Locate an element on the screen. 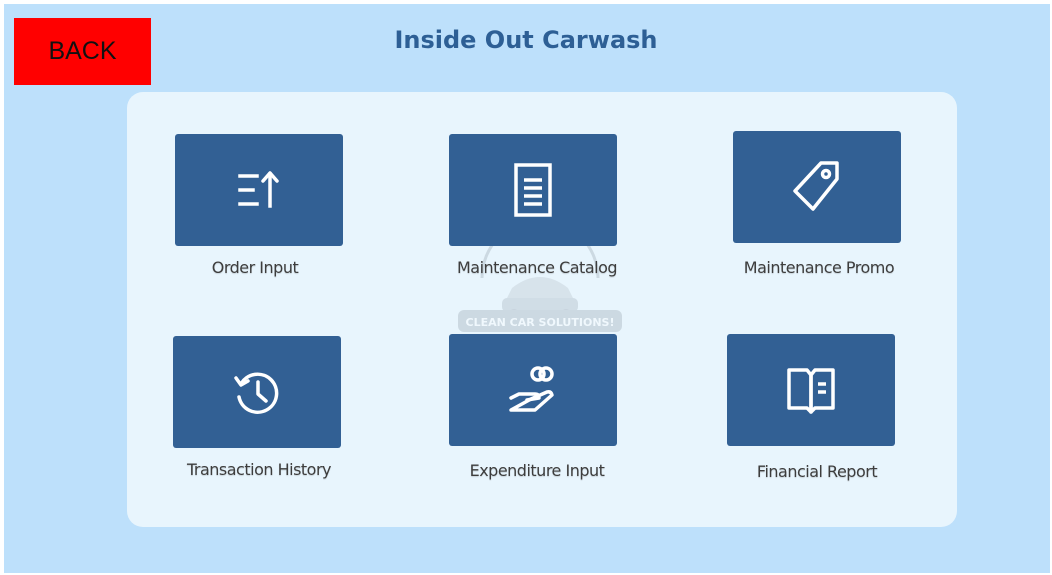  maintenance-catalog-label: Maintenance Catalog is located at coordinates (537, 267).